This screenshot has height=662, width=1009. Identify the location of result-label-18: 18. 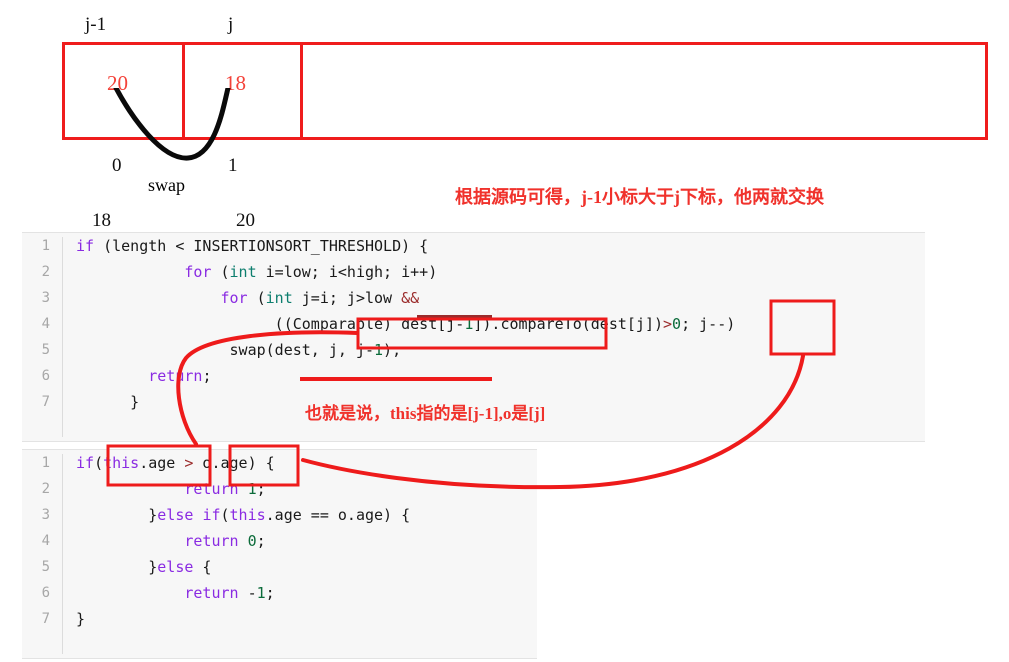
(101, 220).